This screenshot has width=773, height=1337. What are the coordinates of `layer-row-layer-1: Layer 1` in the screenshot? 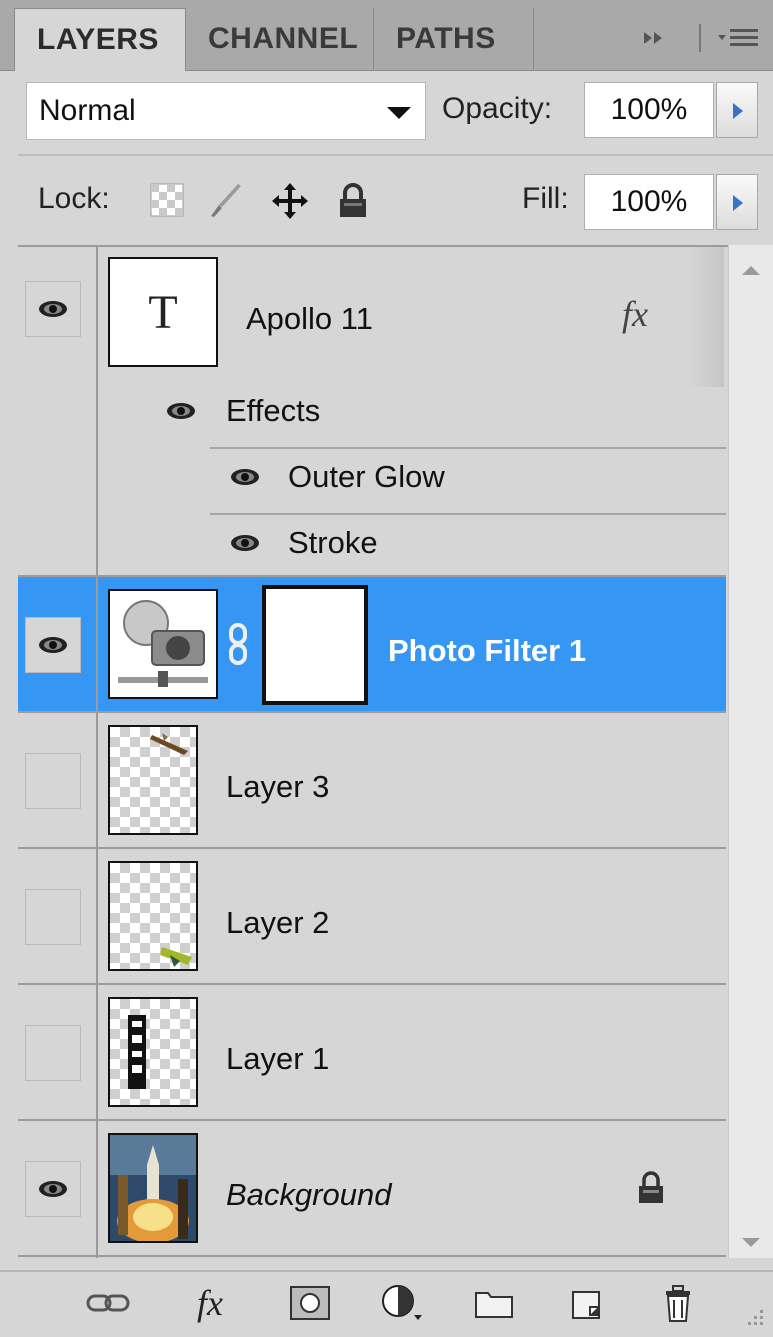 It's located at (372, 1053).